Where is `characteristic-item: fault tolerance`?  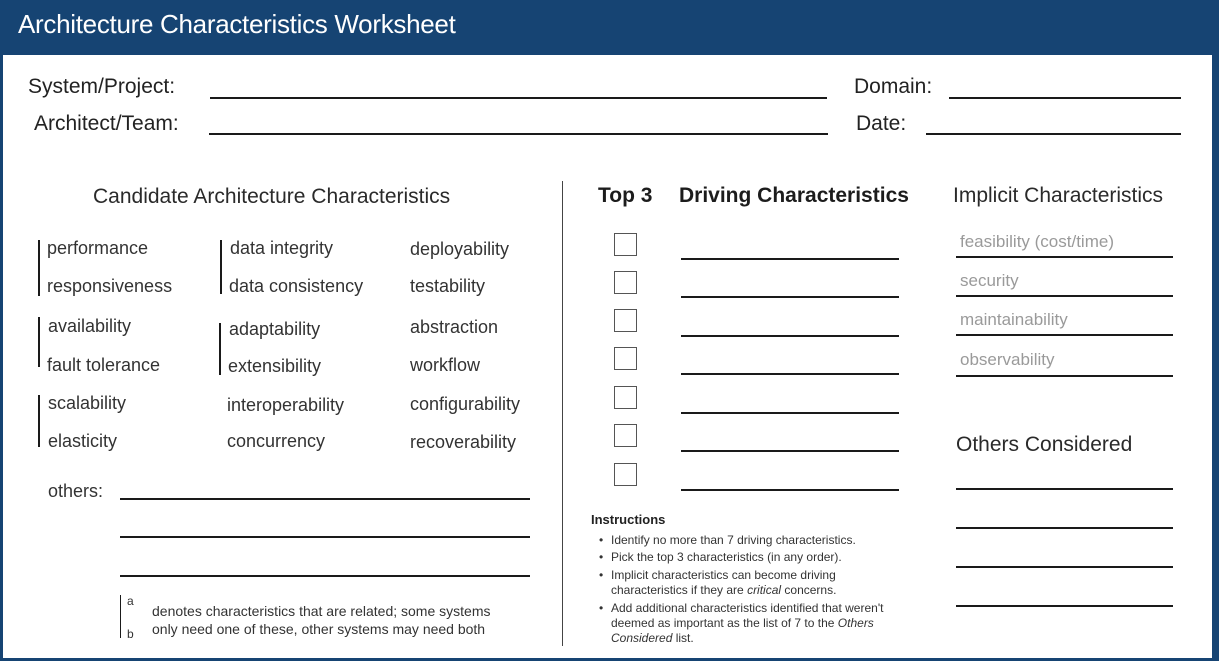 characteristic-item: fault tolerance is located at coordinates (104, 365).